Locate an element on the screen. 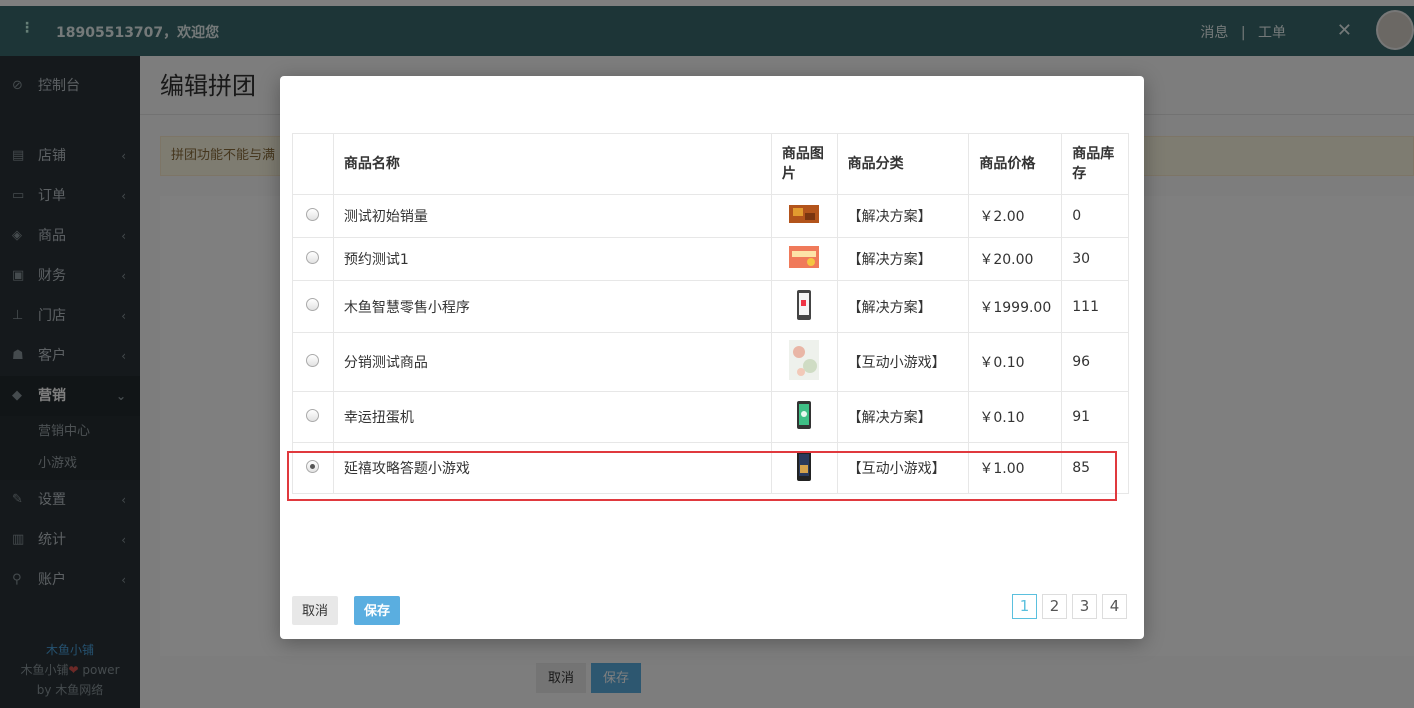 Image resolution: width=1414 pixels, height=708 pixels. page-4-button: 4 is located at coordinates (1114, 606).